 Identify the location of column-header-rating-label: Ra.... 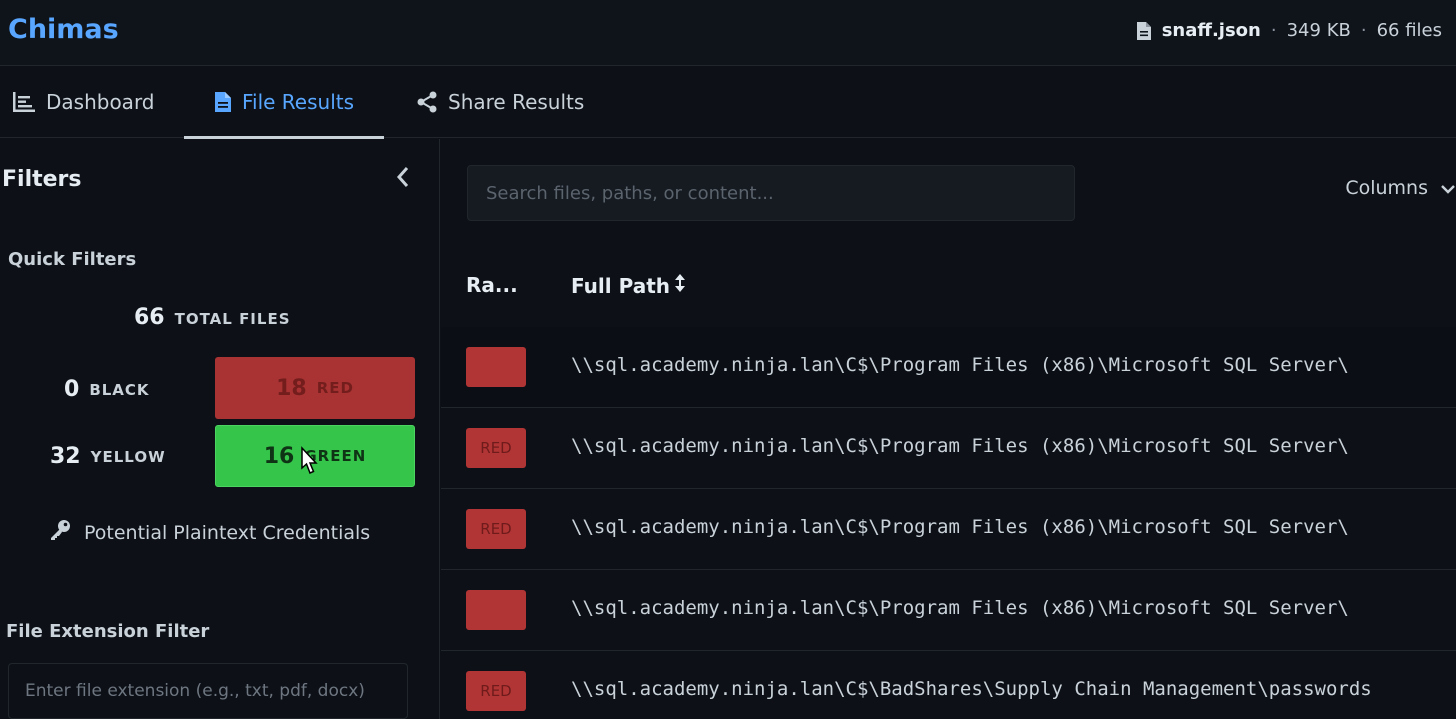
(492, 285).